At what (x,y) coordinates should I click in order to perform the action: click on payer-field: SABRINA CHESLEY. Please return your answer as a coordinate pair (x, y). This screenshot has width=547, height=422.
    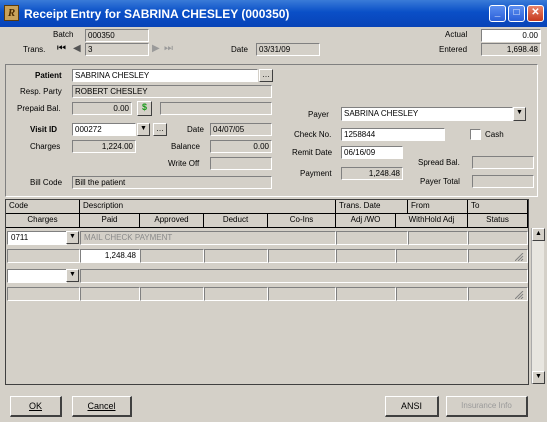
    Looking at the image, I should click on (427, 114).